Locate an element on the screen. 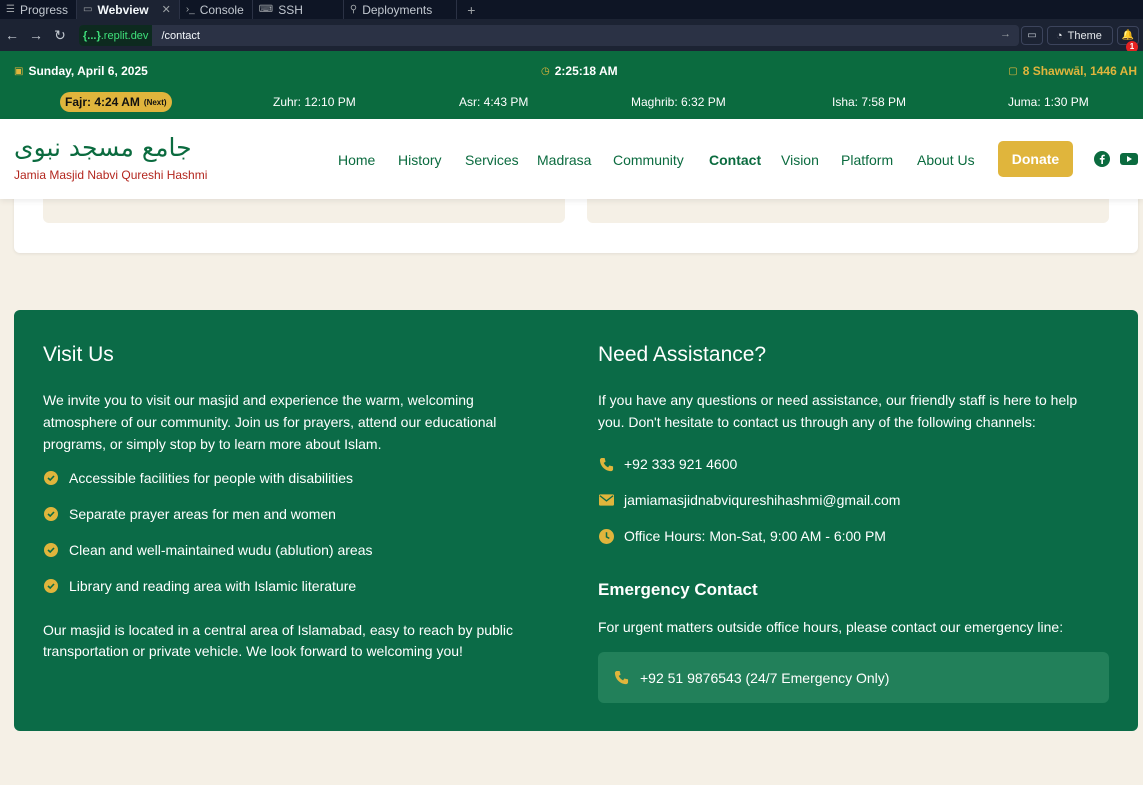 The image size is (1143, 785). next-label: (Next) is located at coordinates (155, 102).